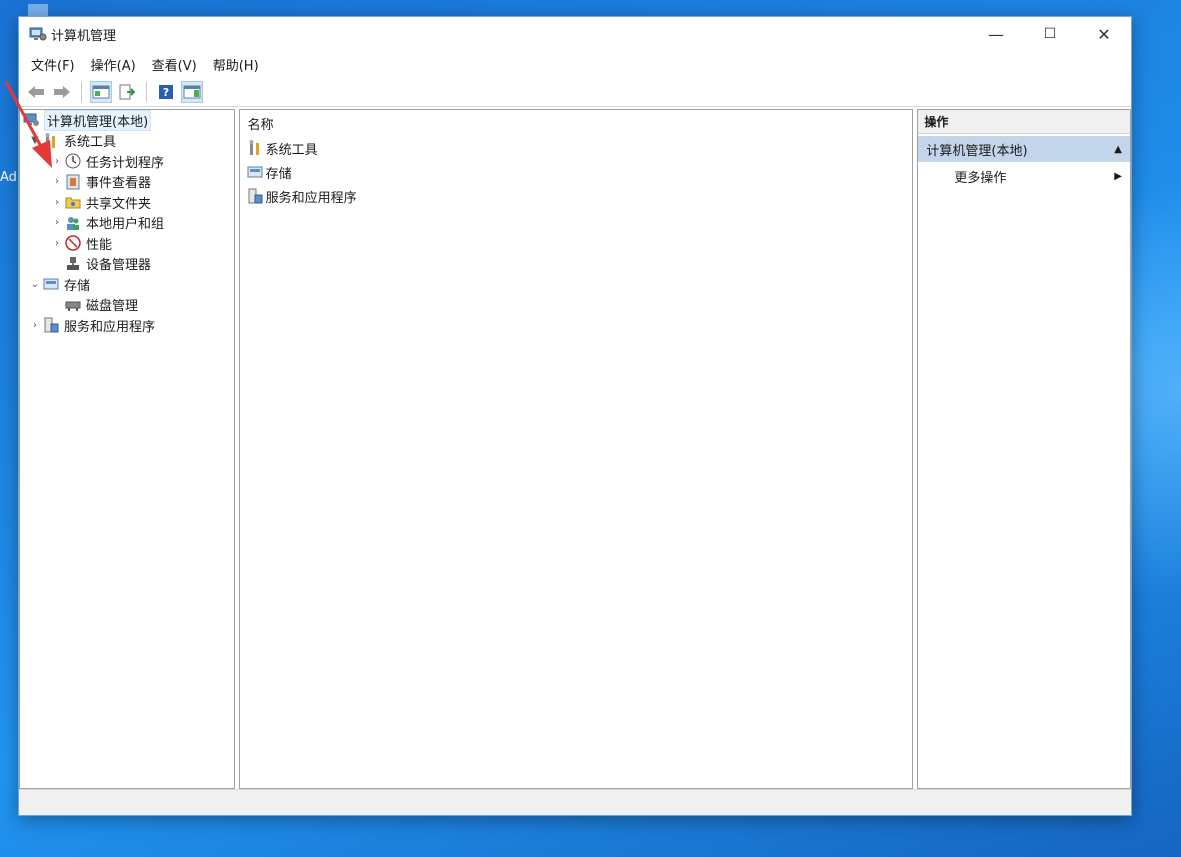 This screenshot has height=857, width=1181. Describe the element at coordinates (38, 34) in the screenshot. I see `computer-management-icon` at that location.